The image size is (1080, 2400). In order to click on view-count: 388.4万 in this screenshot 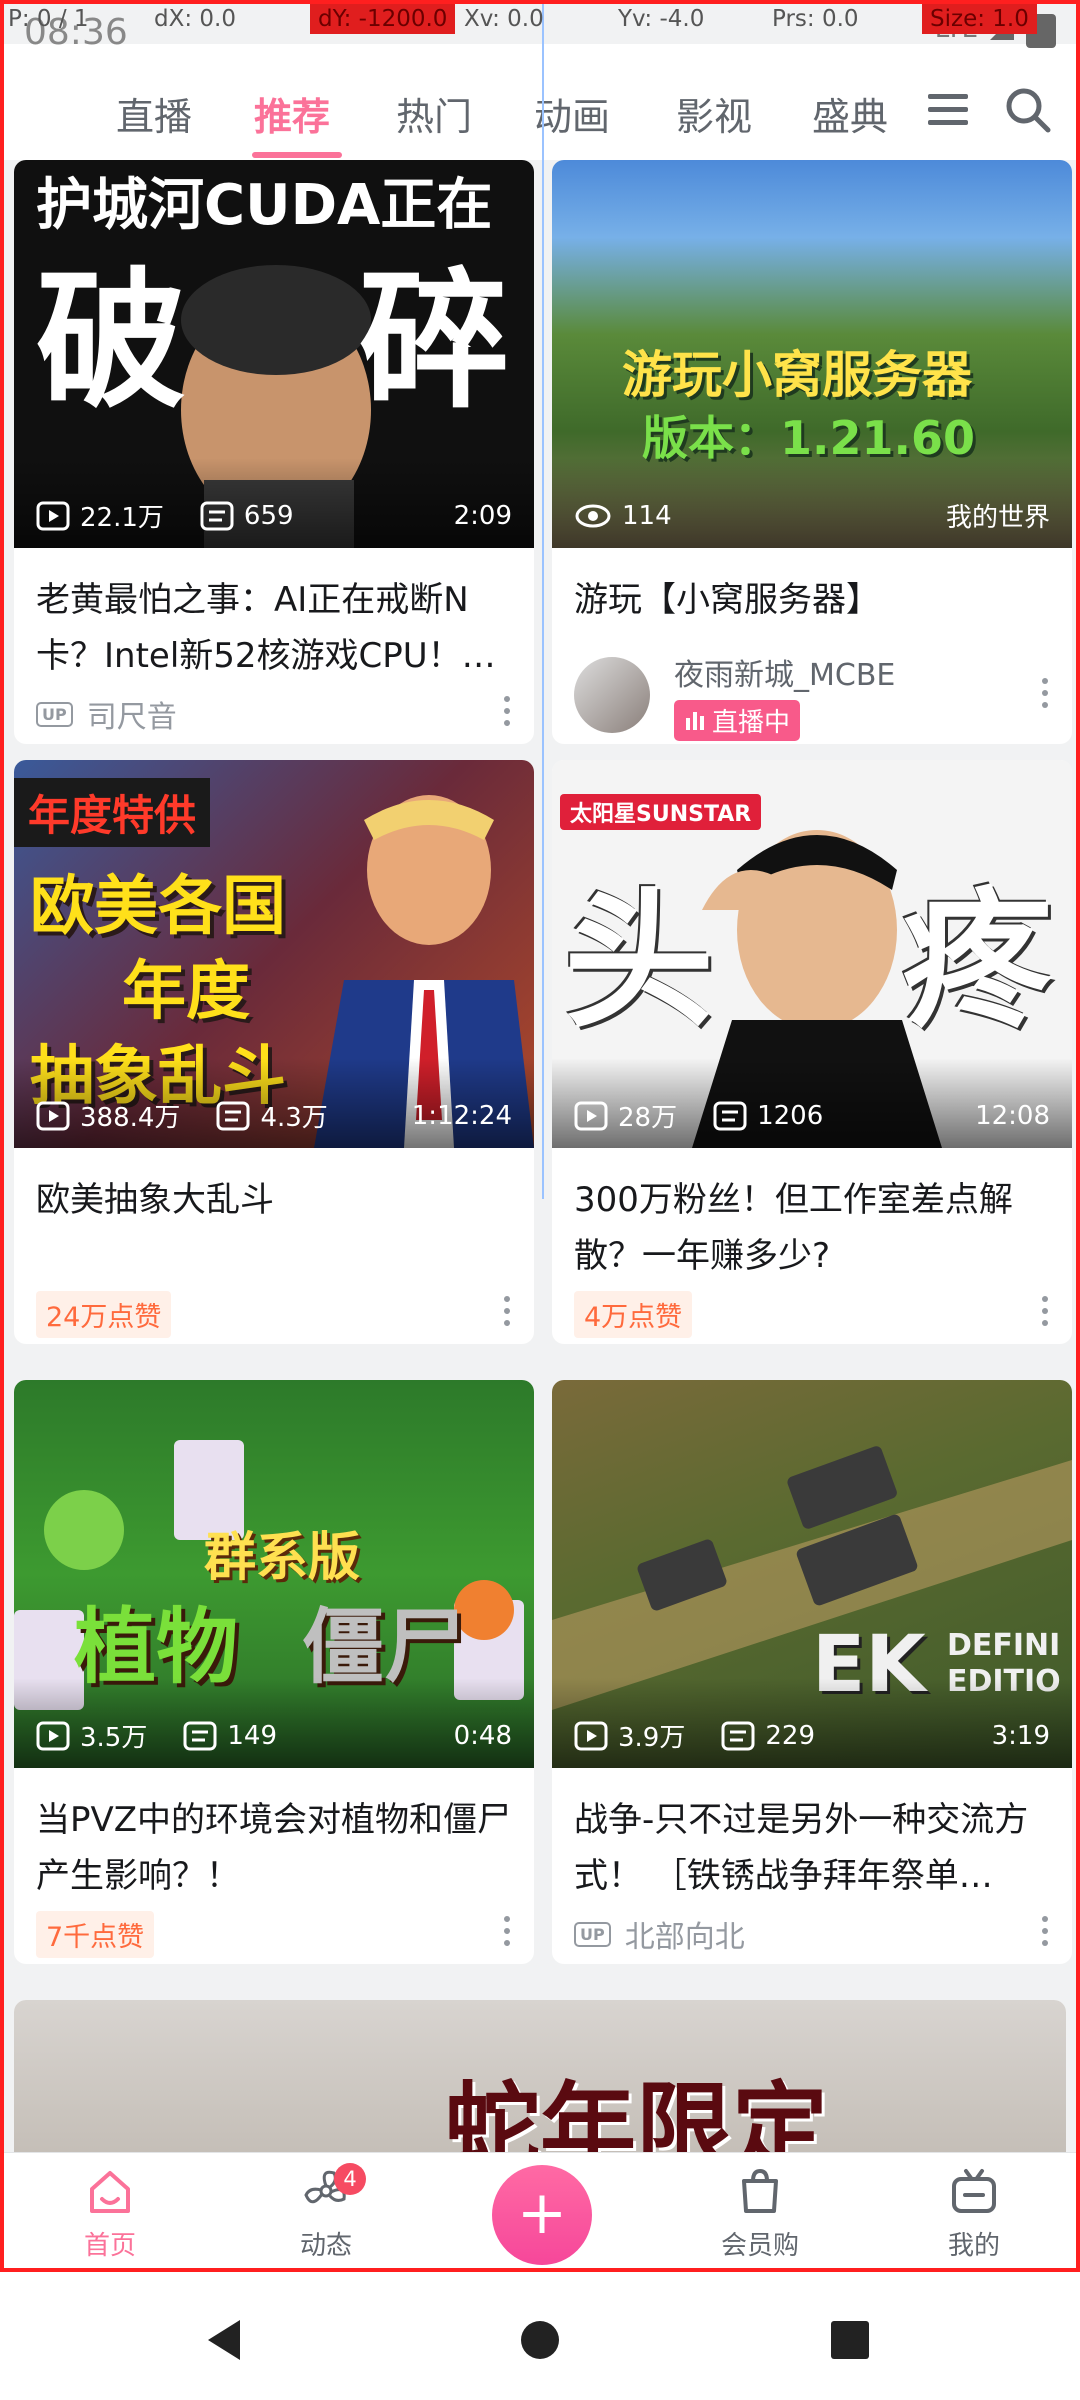, I will do `click(108, 1115)`.